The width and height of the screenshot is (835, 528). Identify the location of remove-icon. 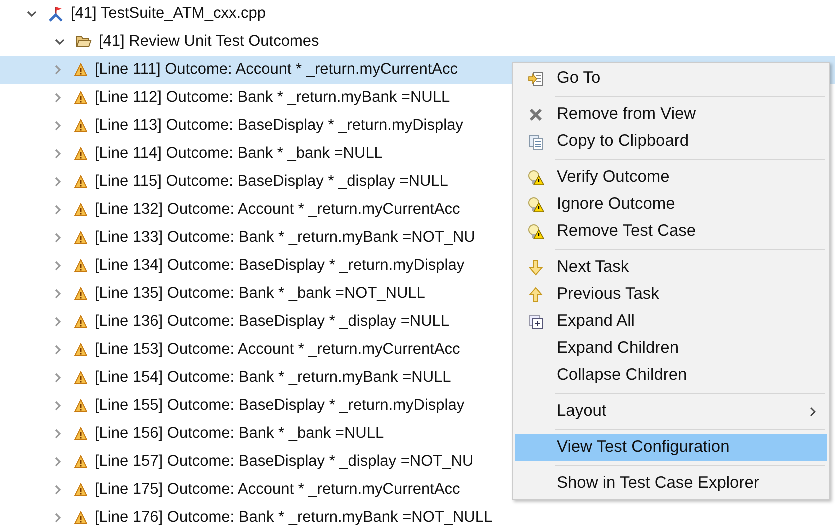
(536, 115).